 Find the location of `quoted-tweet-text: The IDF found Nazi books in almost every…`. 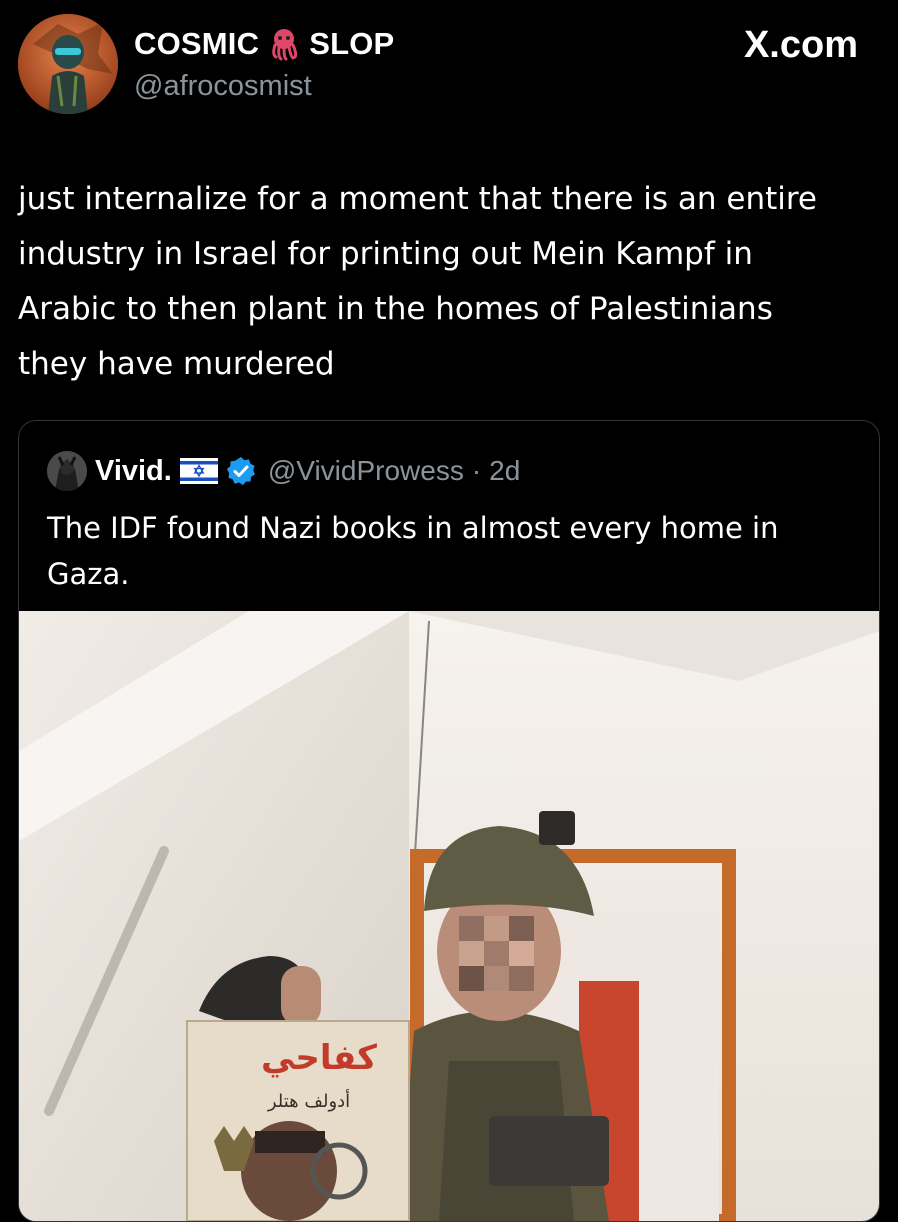

quoted-tweet-text: The IDF found Nazi books in almost every… is located at coordinates (413, 551).